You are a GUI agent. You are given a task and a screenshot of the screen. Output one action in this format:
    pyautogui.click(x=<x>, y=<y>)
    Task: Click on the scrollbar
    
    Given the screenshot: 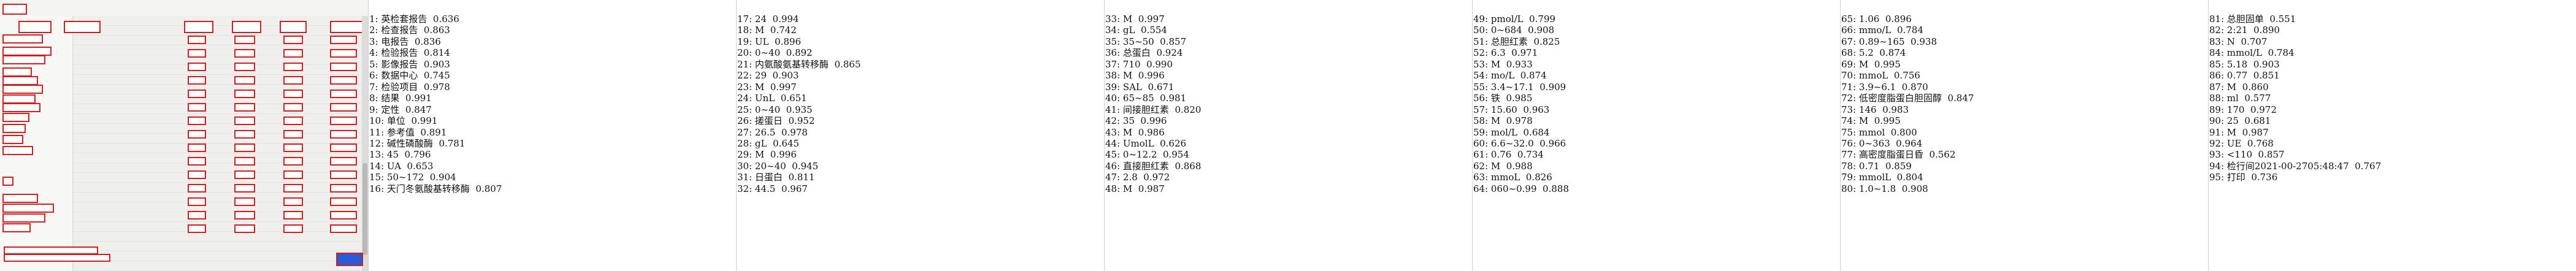 What is the action you would take?
    pyautogui.click(x=365, y=143)
    